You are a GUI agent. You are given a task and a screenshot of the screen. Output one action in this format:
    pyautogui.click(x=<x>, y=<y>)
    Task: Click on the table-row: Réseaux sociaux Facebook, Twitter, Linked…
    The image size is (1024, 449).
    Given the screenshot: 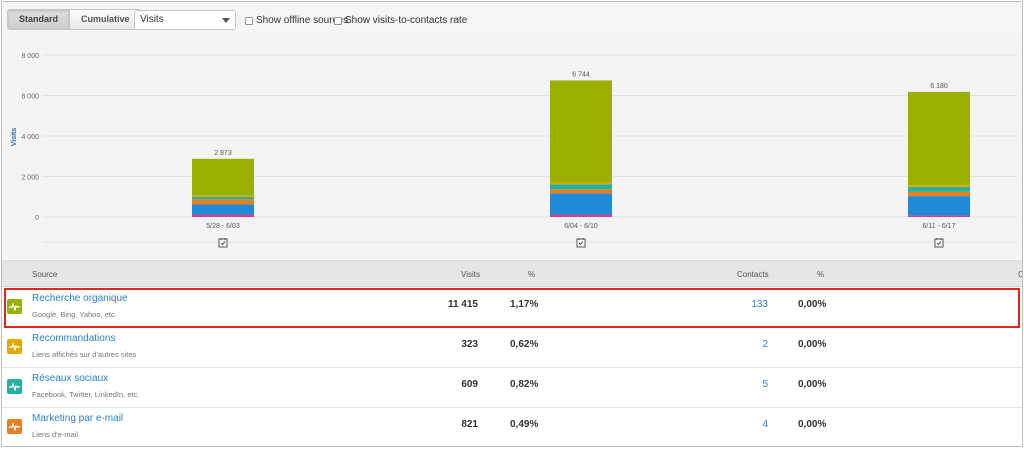 What is the action you would take?
    pyautogui.click(x=512, y=388)
    